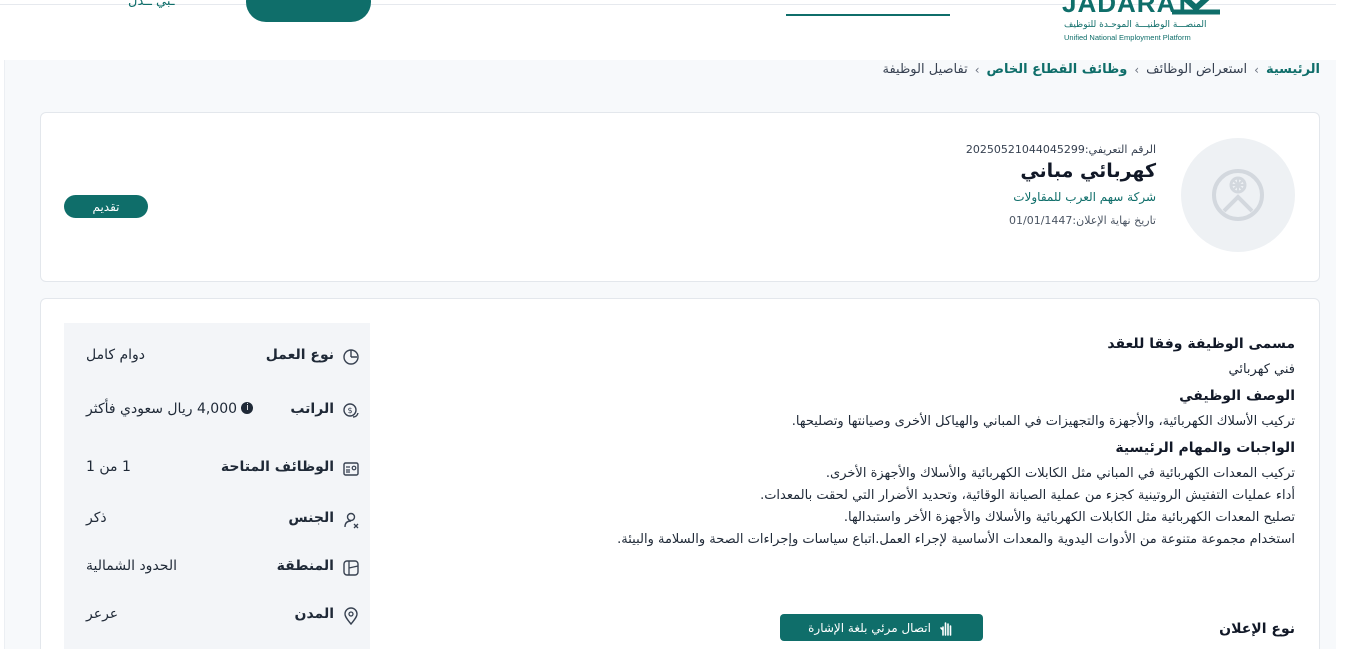  I want to click on attr-label: المدن, so click(314, 614).